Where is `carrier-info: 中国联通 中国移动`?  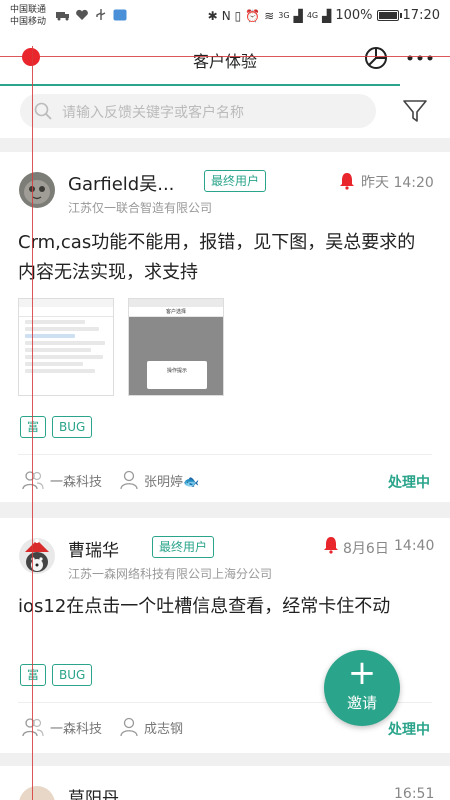
carrier-info: 中国联通 中国移动 is located at coordinates (28, 16).